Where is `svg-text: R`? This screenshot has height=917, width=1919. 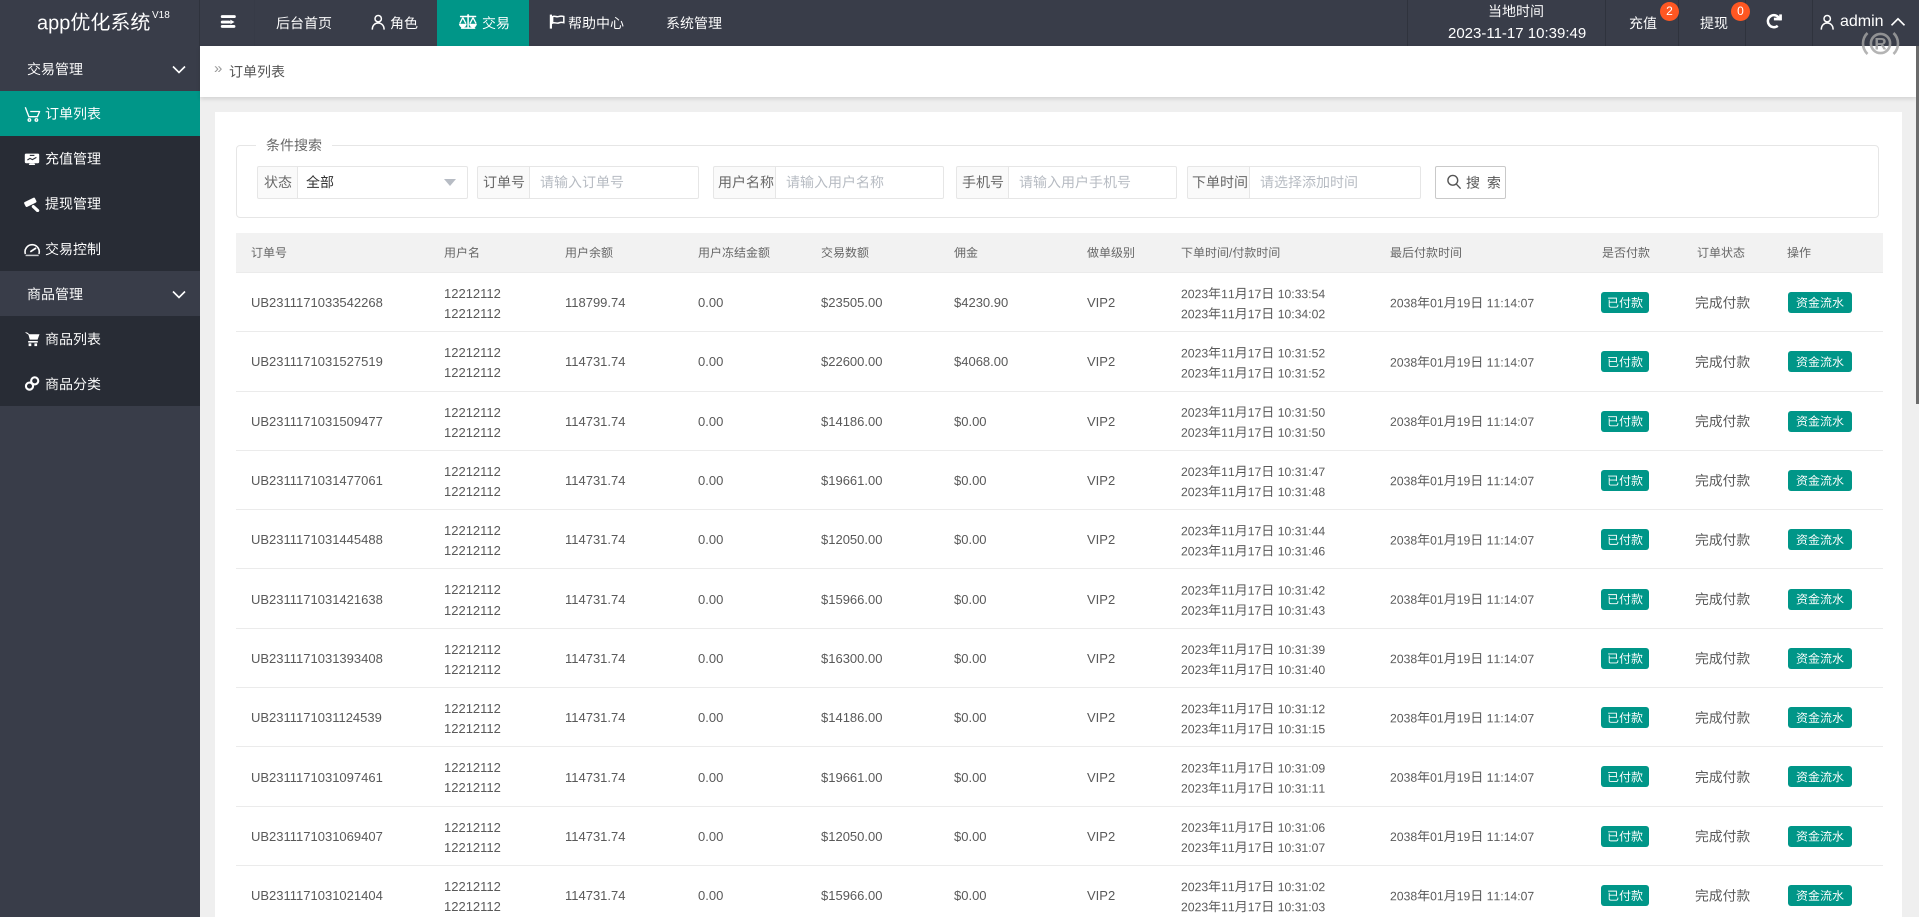
svg-text: R is located at coordinates (1880, 44).